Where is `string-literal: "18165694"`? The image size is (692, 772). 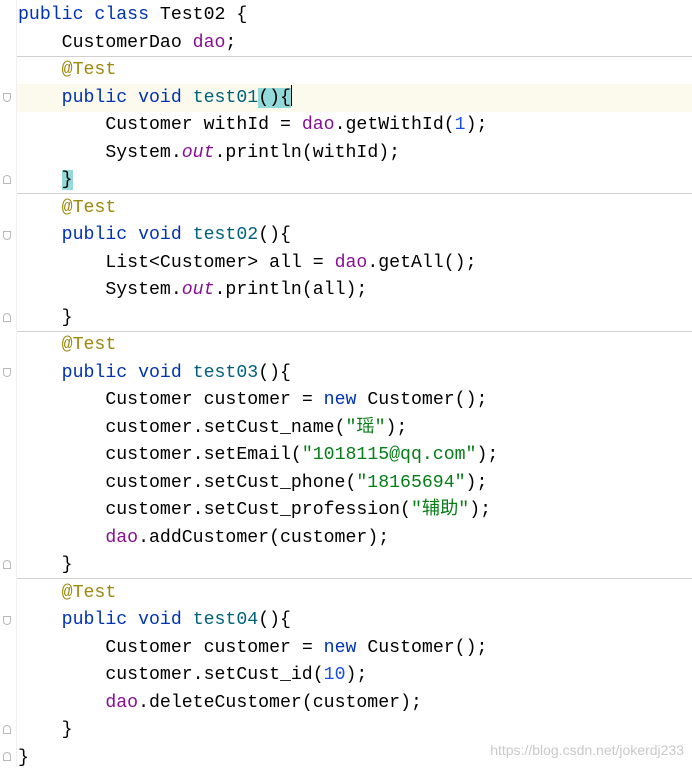 string-literal: "18165694" is located at coordinates (410, 483).